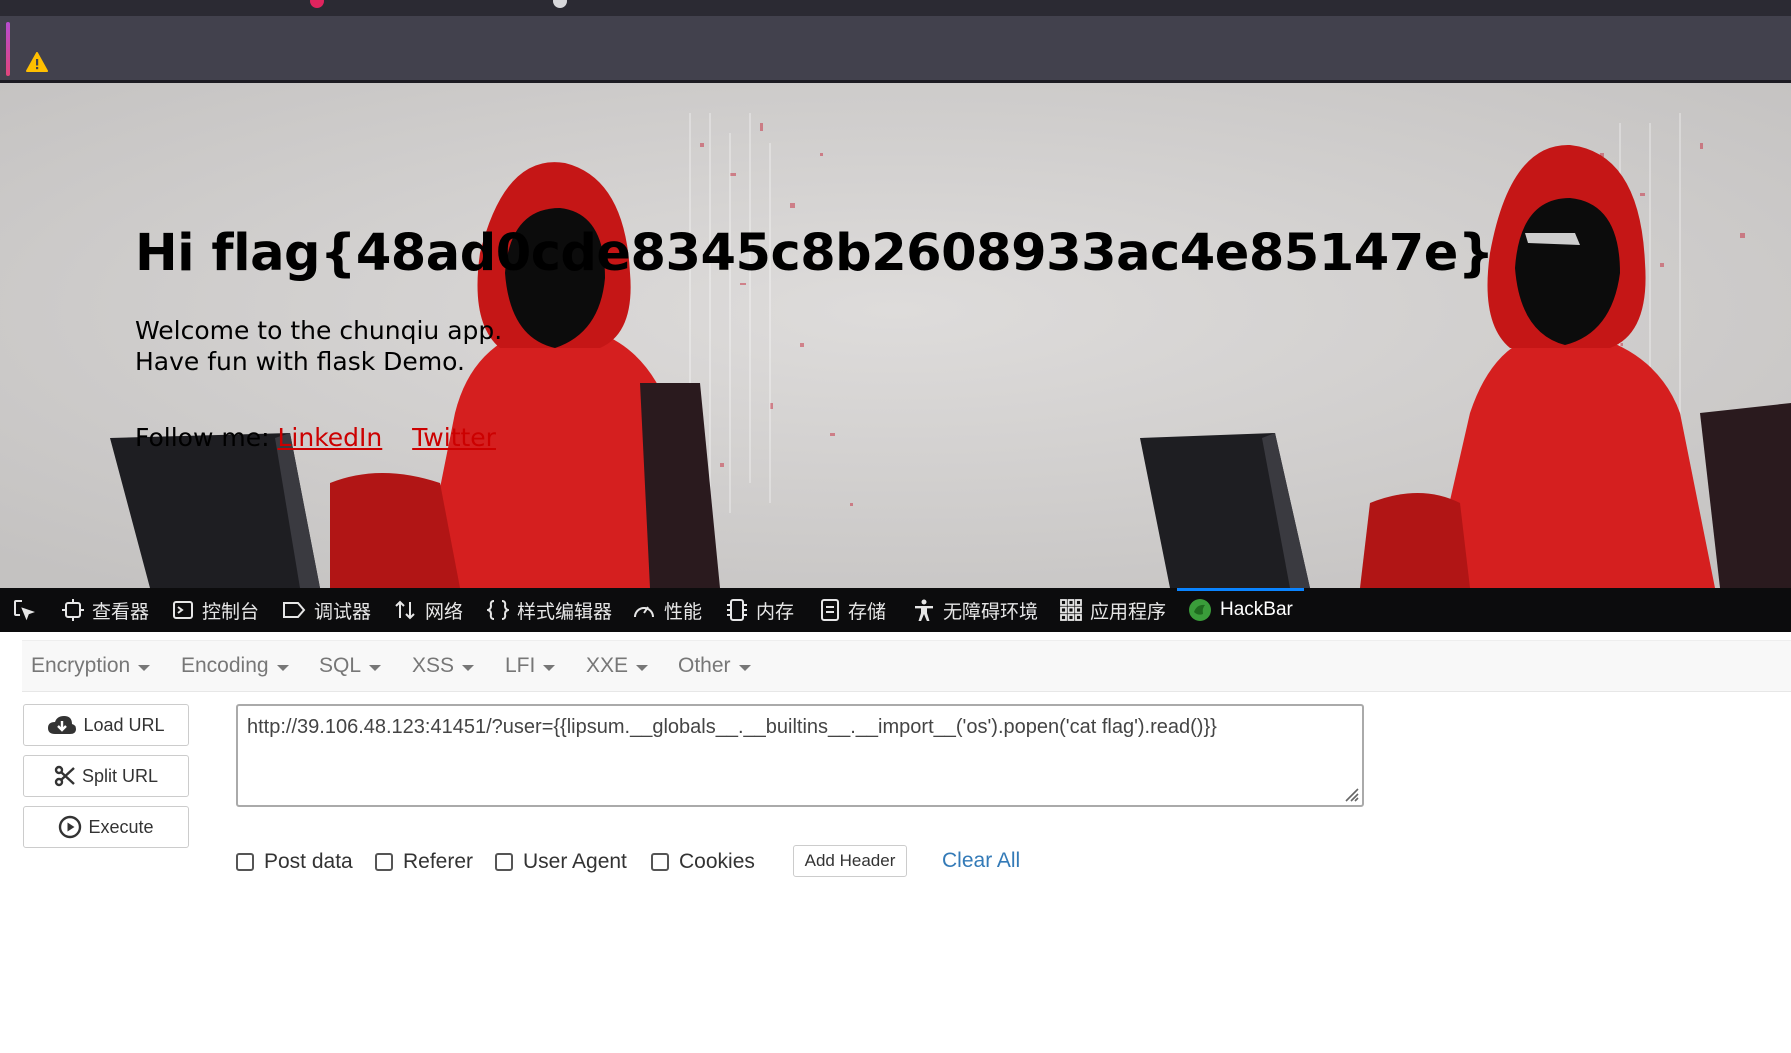  Describe the element at coordinates (62, 725) in the screenshot. I see `cloud-download-icon` at that location.